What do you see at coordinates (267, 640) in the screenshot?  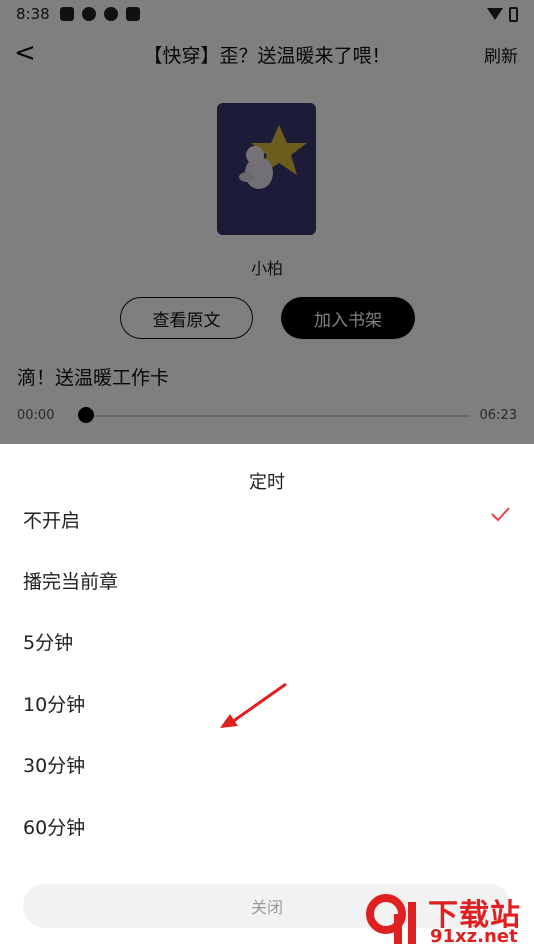 I see `timer-option-5min: 5分钟` at bounding box center [267, 640].